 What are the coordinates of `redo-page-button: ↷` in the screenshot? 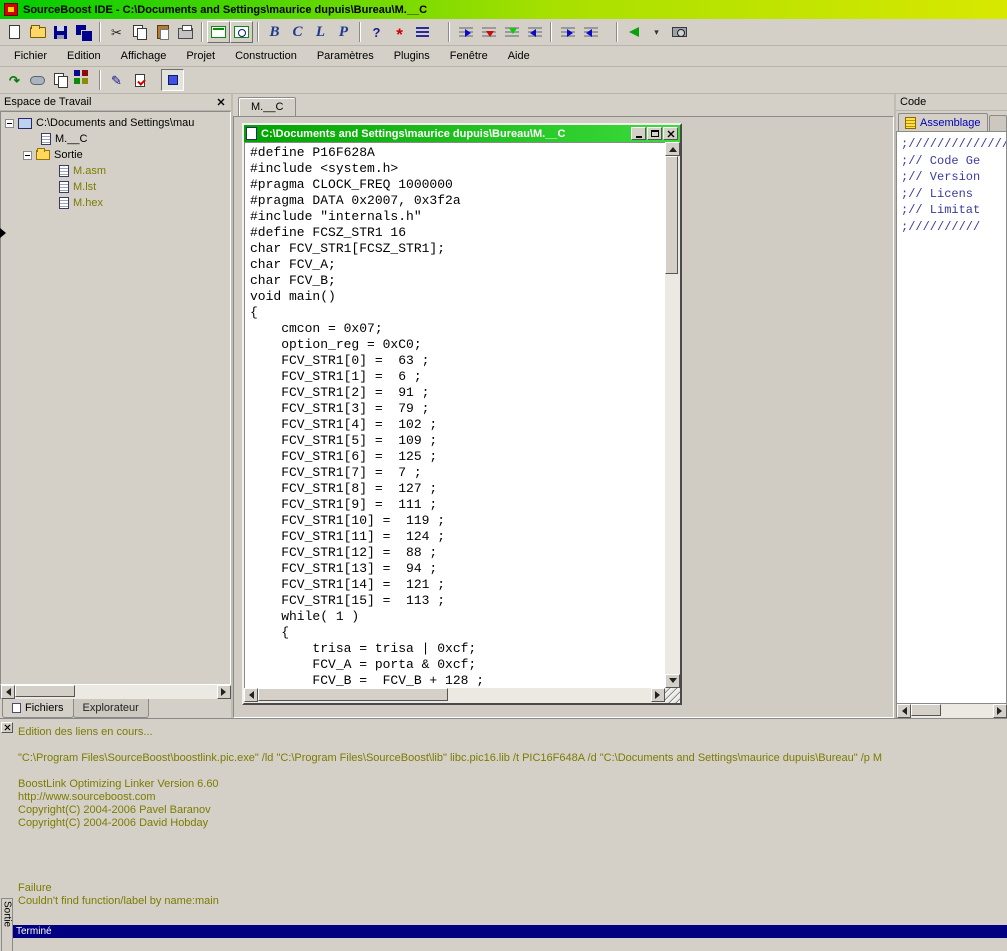 It's located at (14, 80).